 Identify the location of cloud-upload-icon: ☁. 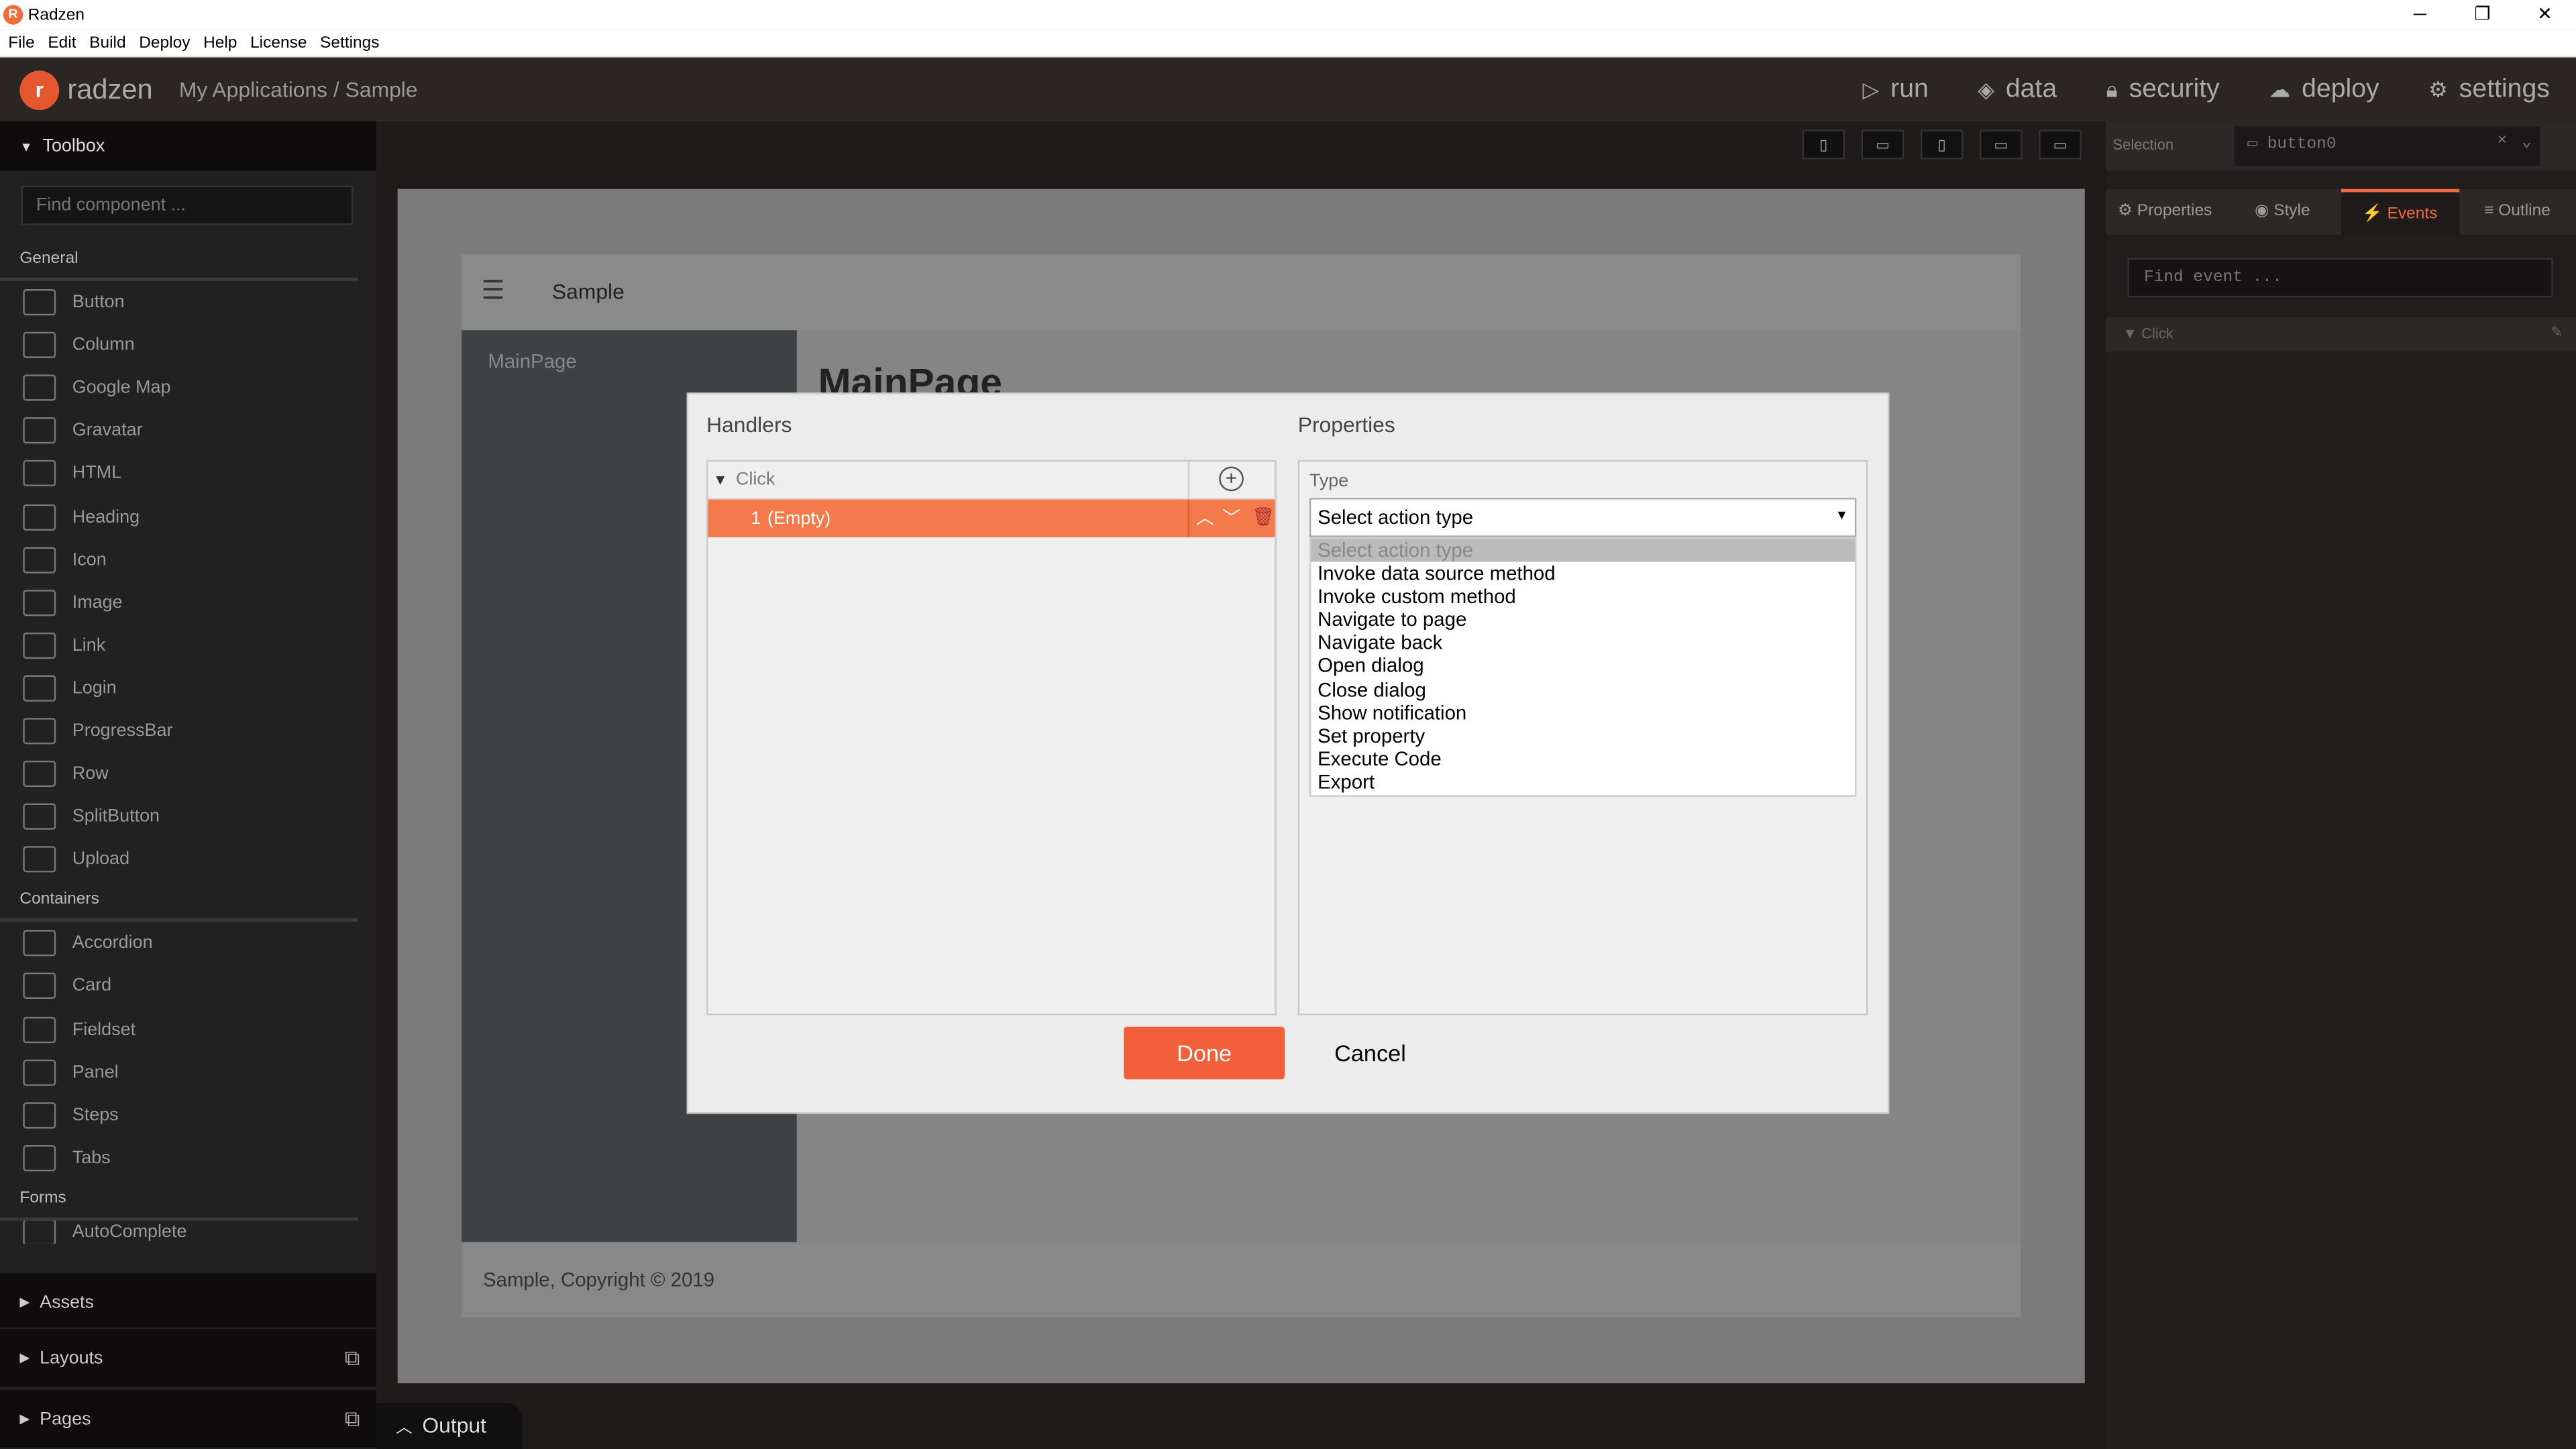
(2280, 88).